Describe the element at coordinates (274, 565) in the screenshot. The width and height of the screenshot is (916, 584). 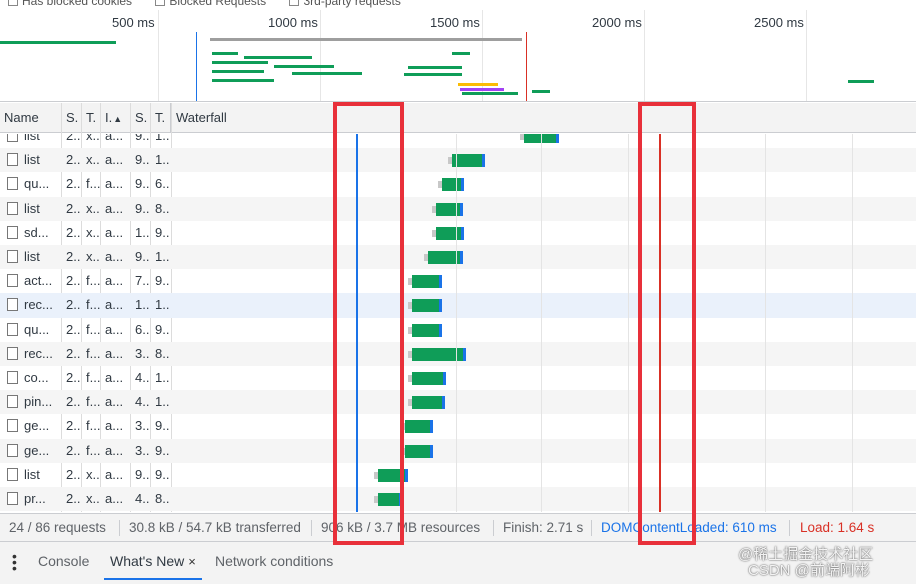
I see `tab-network-conditions: Network conditions` at that location.